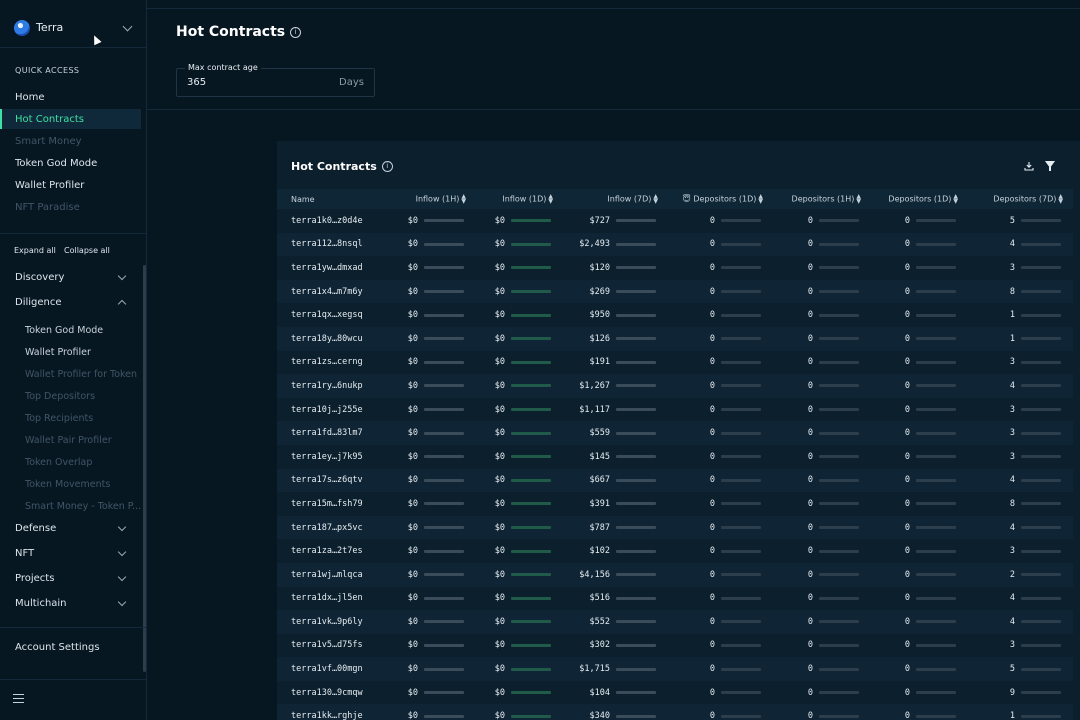 The image size is (1080, 720). I want to click on group-diligence: Diligence, so click(70, 302).